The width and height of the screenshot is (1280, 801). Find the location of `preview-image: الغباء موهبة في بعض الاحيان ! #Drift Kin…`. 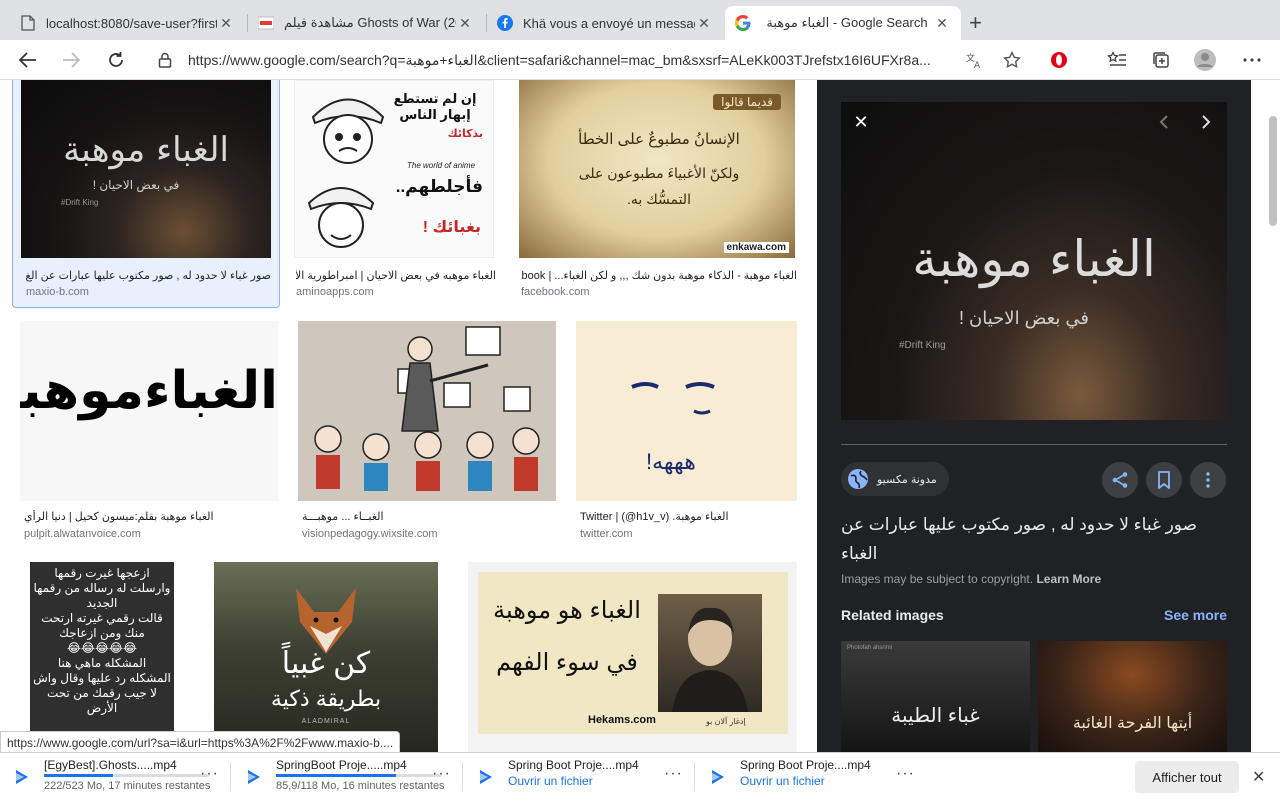

preview-image: الغباء موهبة في بعض الاحيان ! #Drift Kin… is located at coordinates (1034, 261).